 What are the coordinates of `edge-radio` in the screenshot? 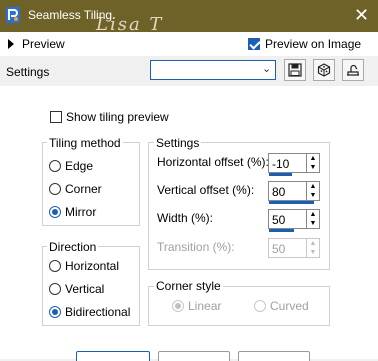 It's located at (55, 166).